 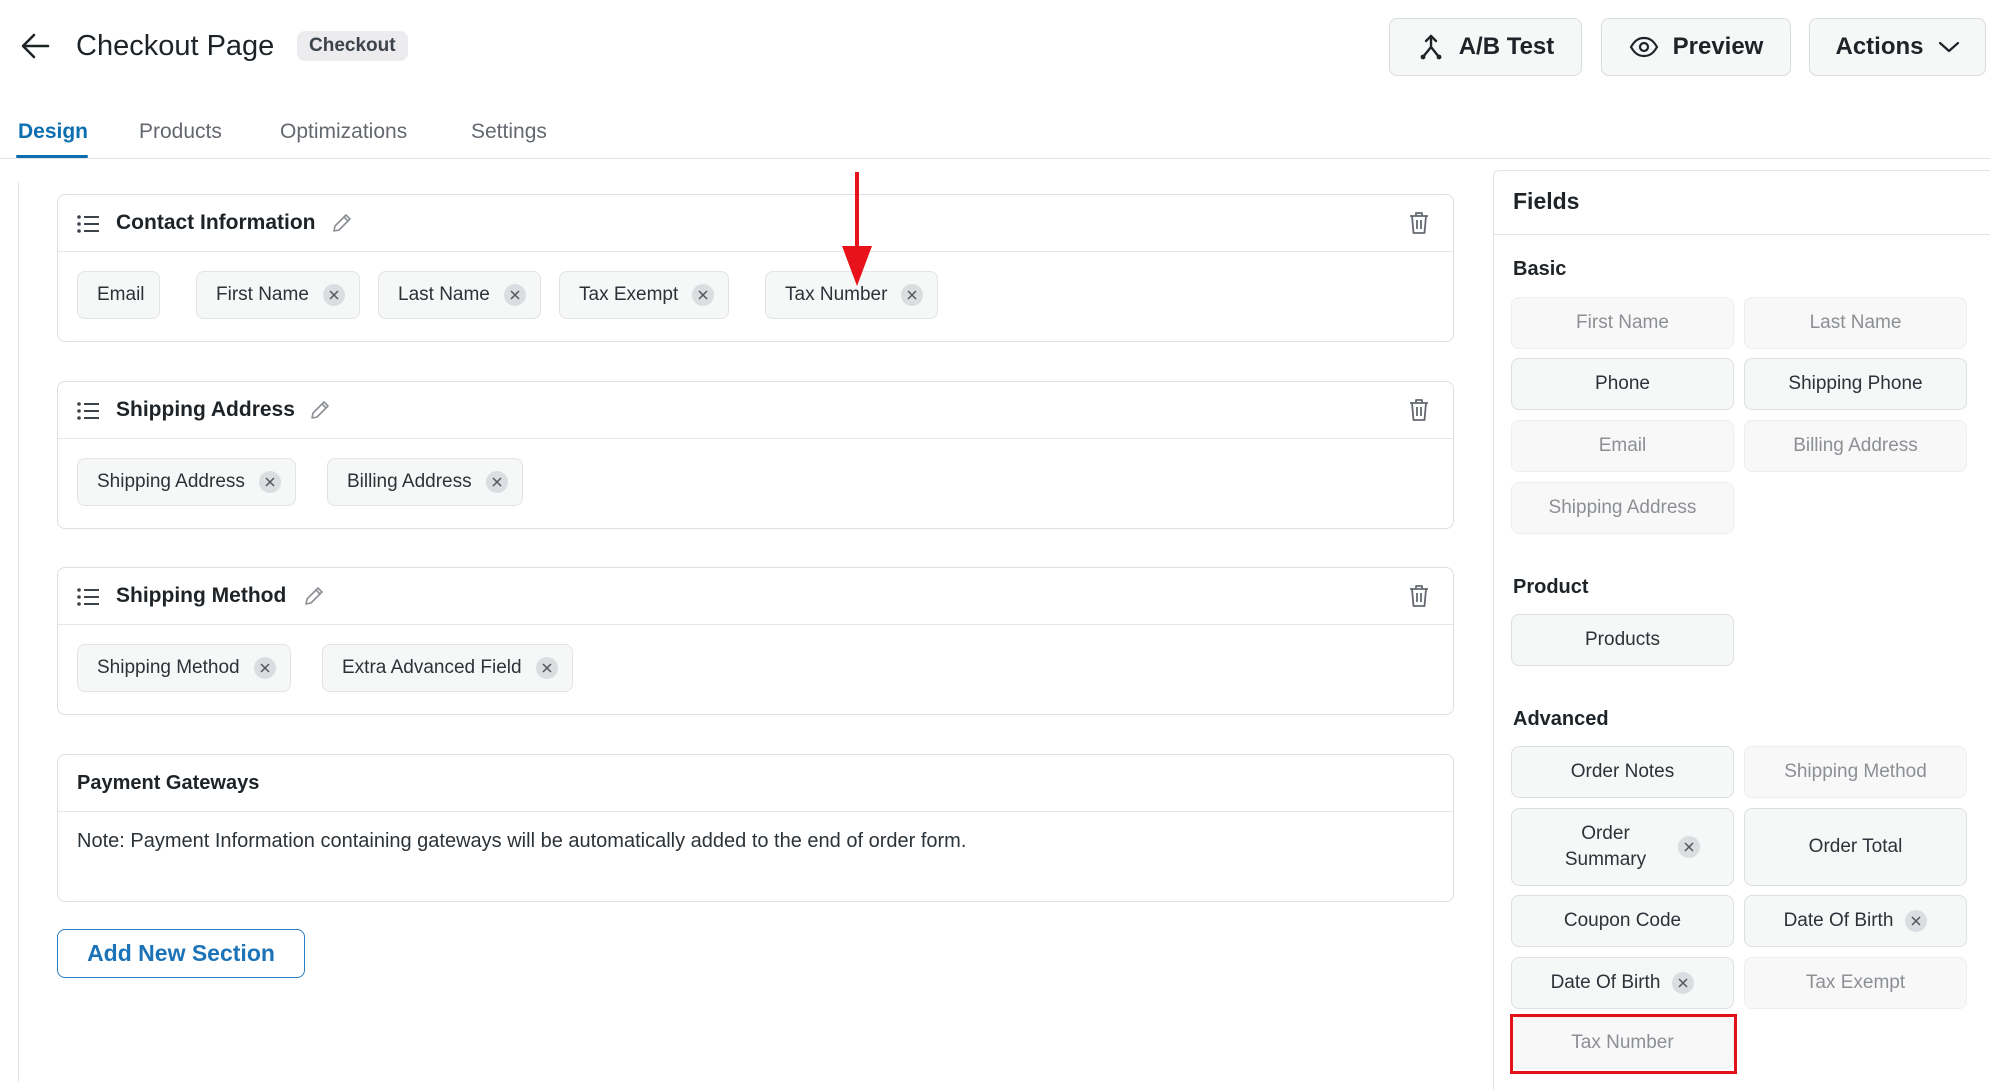 What do you see at coordinates (1855, 446) in the screenshot?
I see `field-button-billing-address: Billing Address` at bounding box center [1855, 446].